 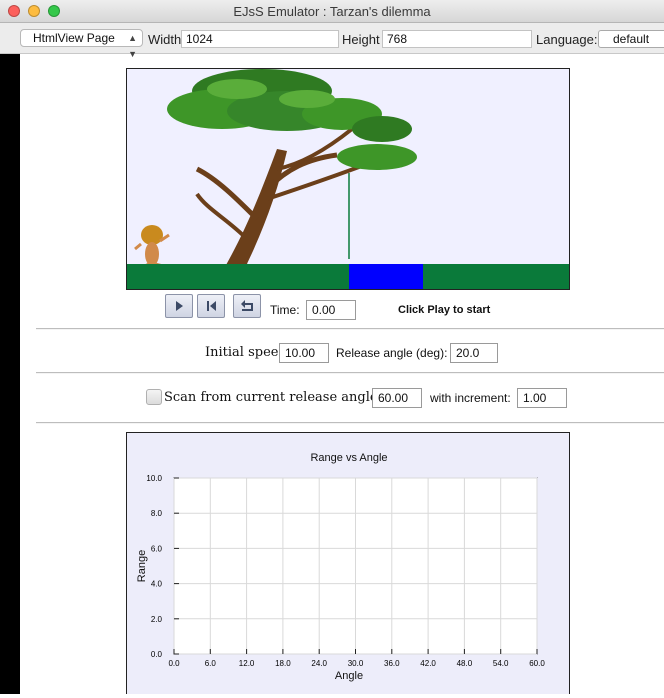 What do you see at coordinates (631, 39) in the screenshot?
I see `language-button: default` at bounding box center [631, 39].